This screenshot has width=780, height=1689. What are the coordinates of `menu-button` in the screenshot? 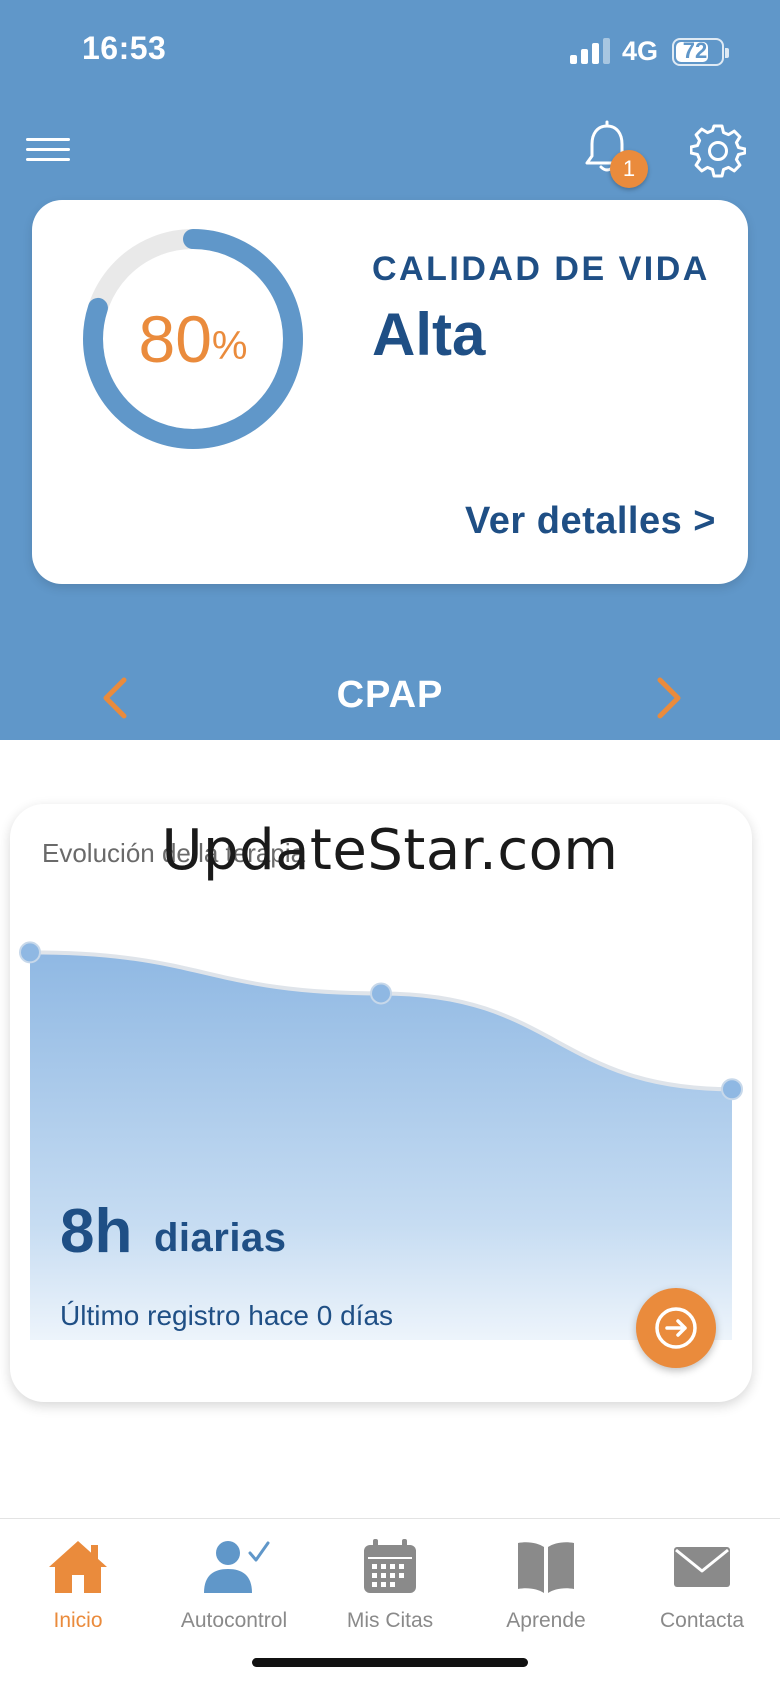 It's located at (49, 149).